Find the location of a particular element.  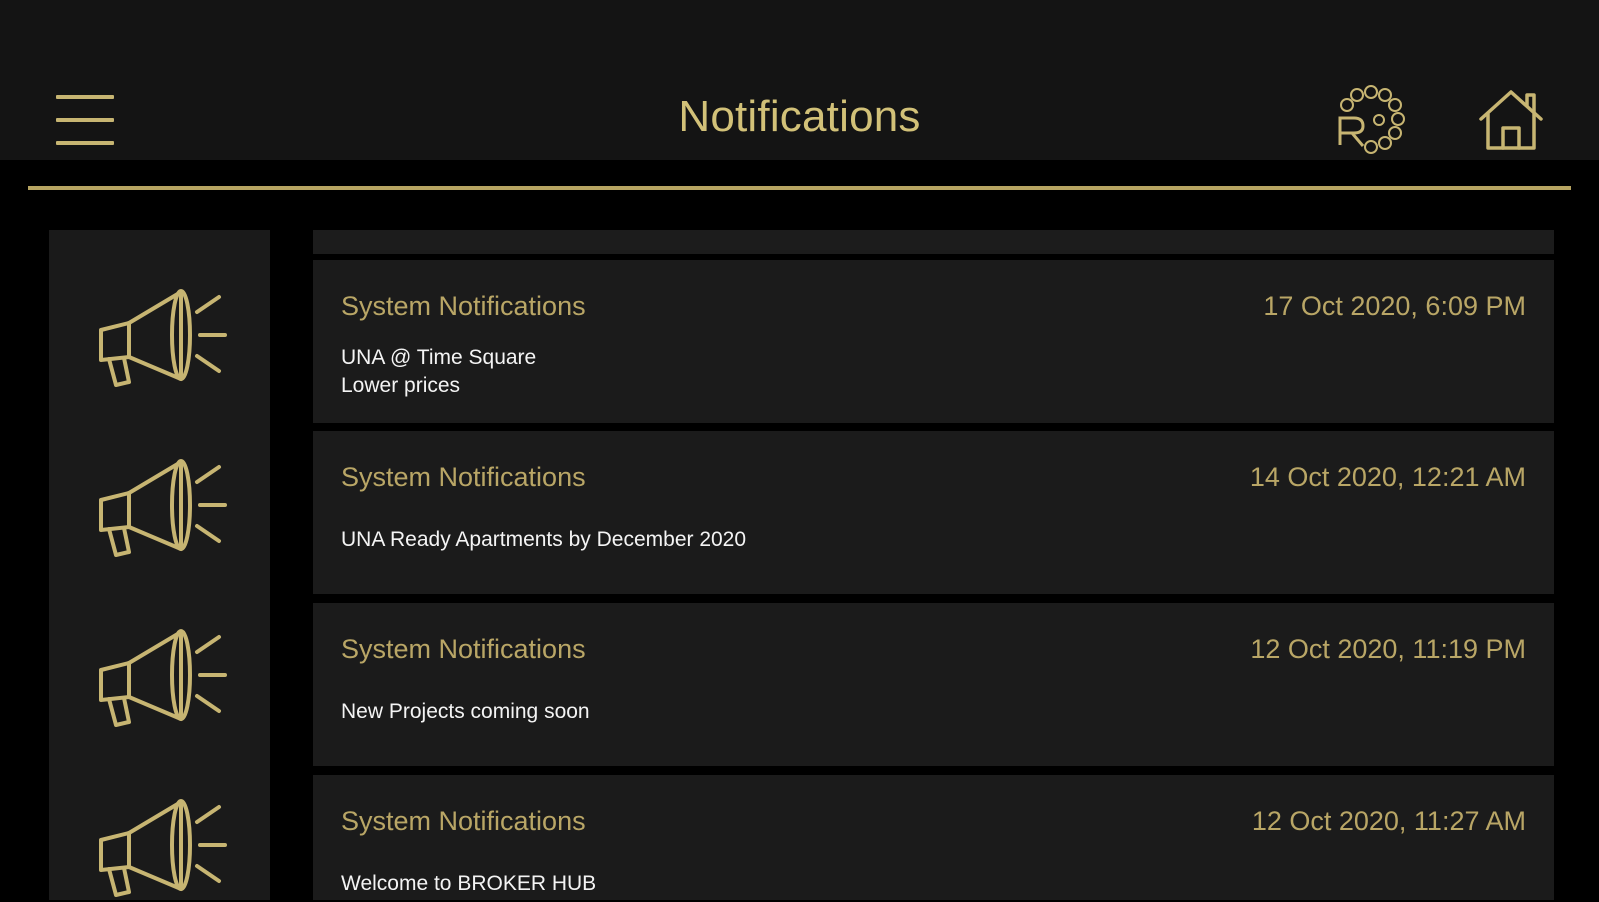

list-top-edge is located at coordinates (933, 242).